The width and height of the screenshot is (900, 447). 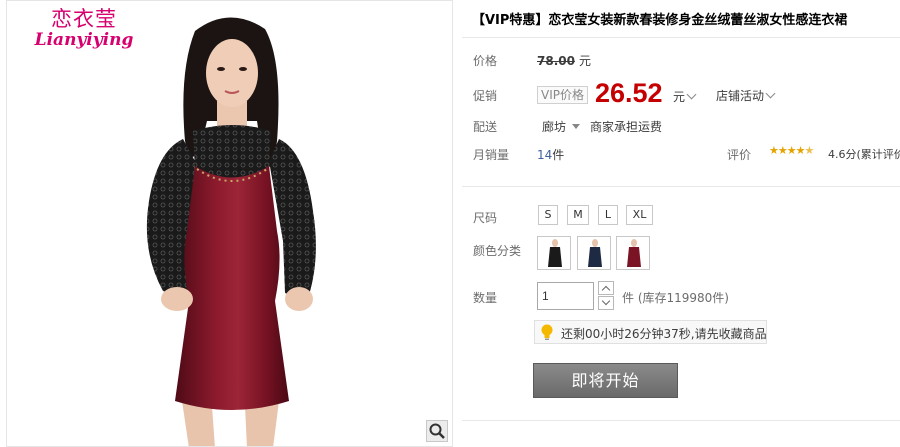 I want to click on color-swatch-black, so click(x=554, y=253).